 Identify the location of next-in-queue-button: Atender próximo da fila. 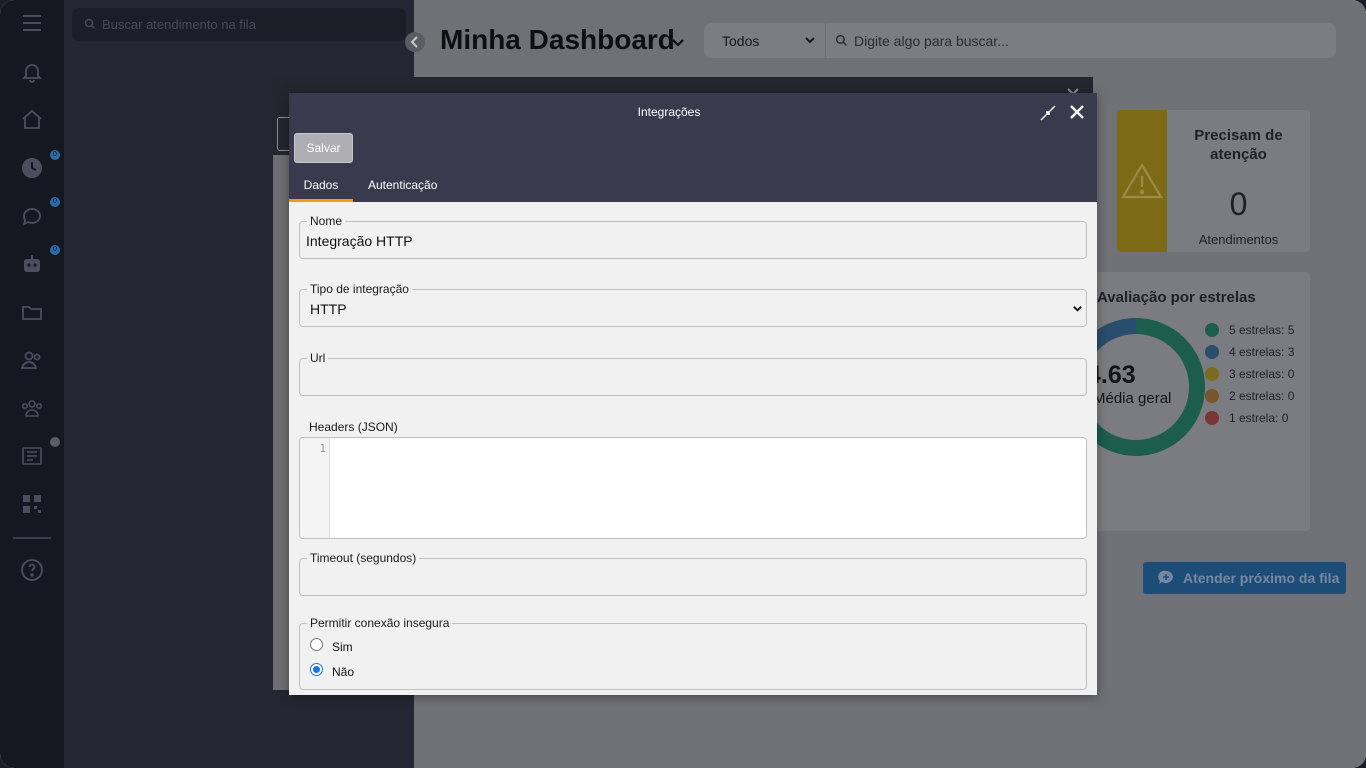
(1244, 578).